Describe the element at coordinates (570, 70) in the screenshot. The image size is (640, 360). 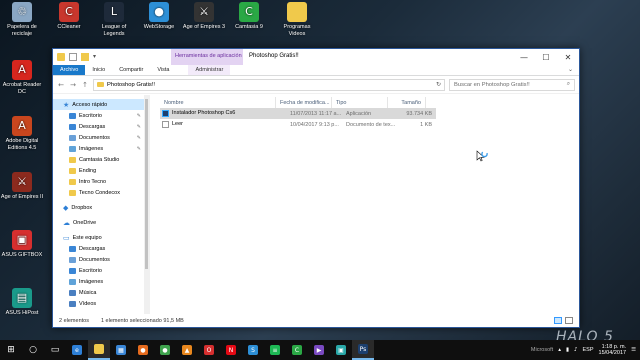
I see `expand-ribbon-icon: ⌄` at that location.